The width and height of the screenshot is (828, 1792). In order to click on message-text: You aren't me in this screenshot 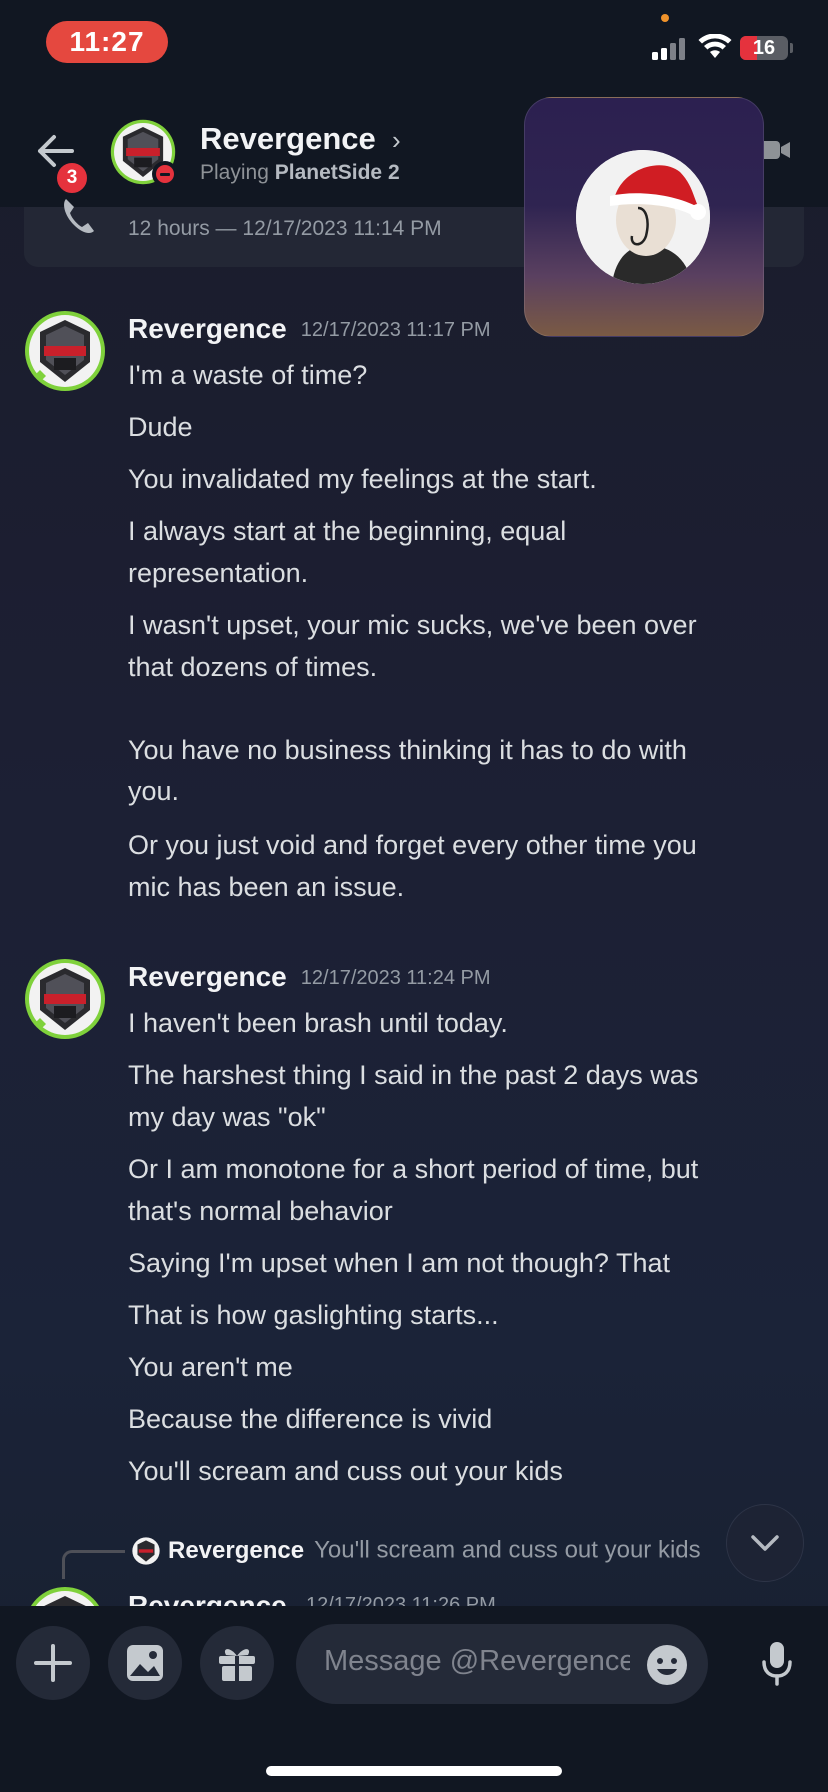, I will do `click(468, 1368)`.